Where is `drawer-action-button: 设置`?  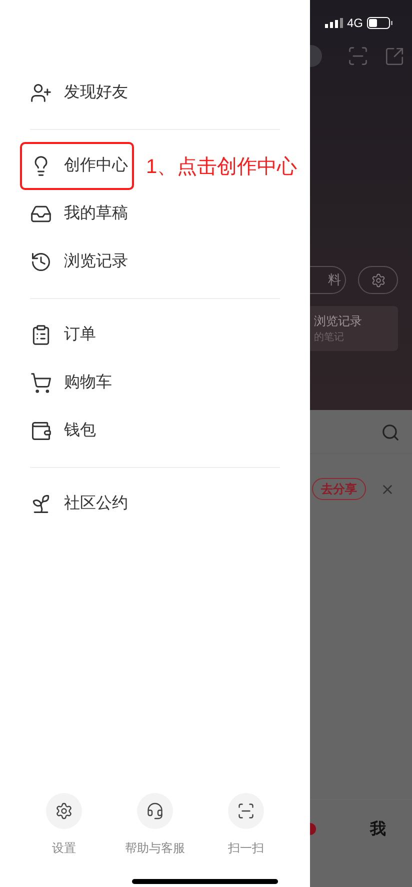
drawer-action-button: 设置 is located at coordinates (64, 825).